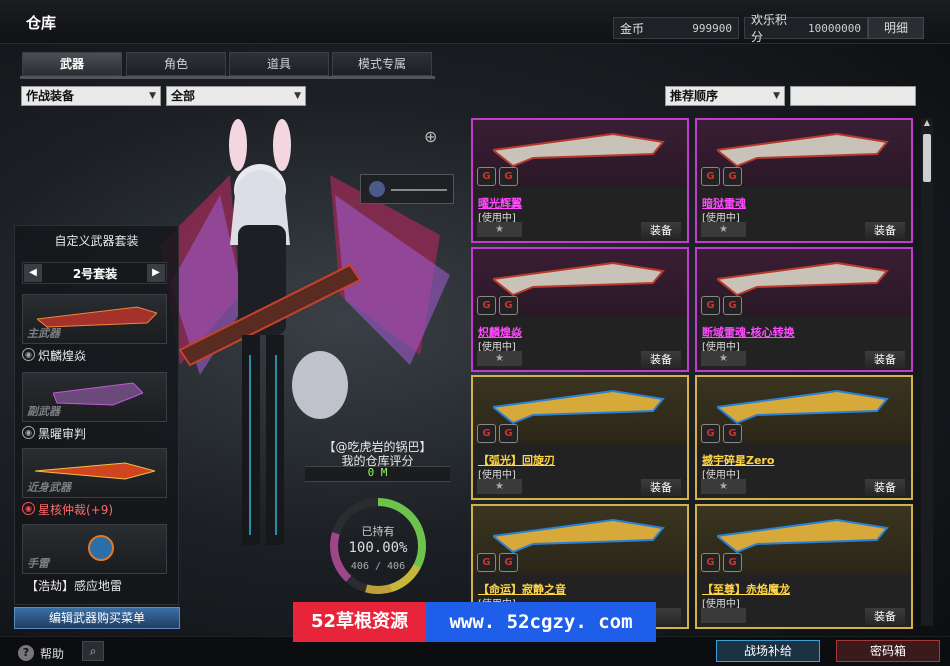 The image size is (950, 666). I want to click on item-card: G G 断域雷魂-核心转换 [使用中] ★ 装备, so click(804, 309).